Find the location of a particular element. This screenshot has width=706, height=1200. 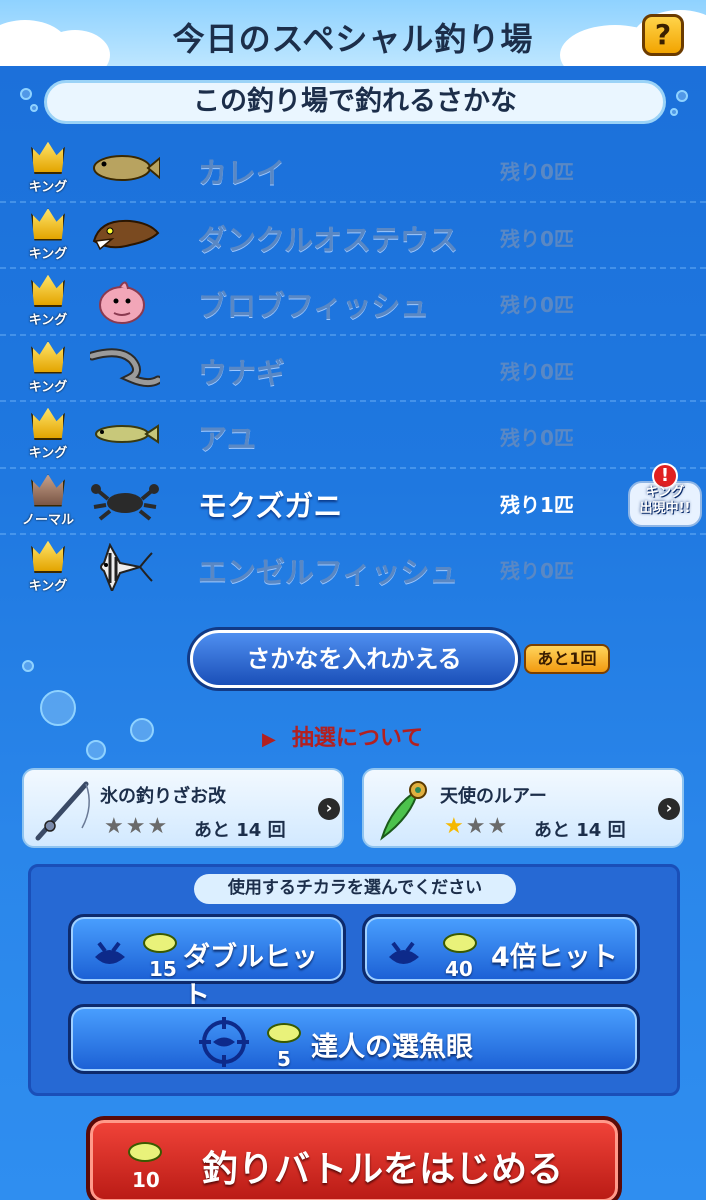

help-button: ? is located at coordinates (663, 35).